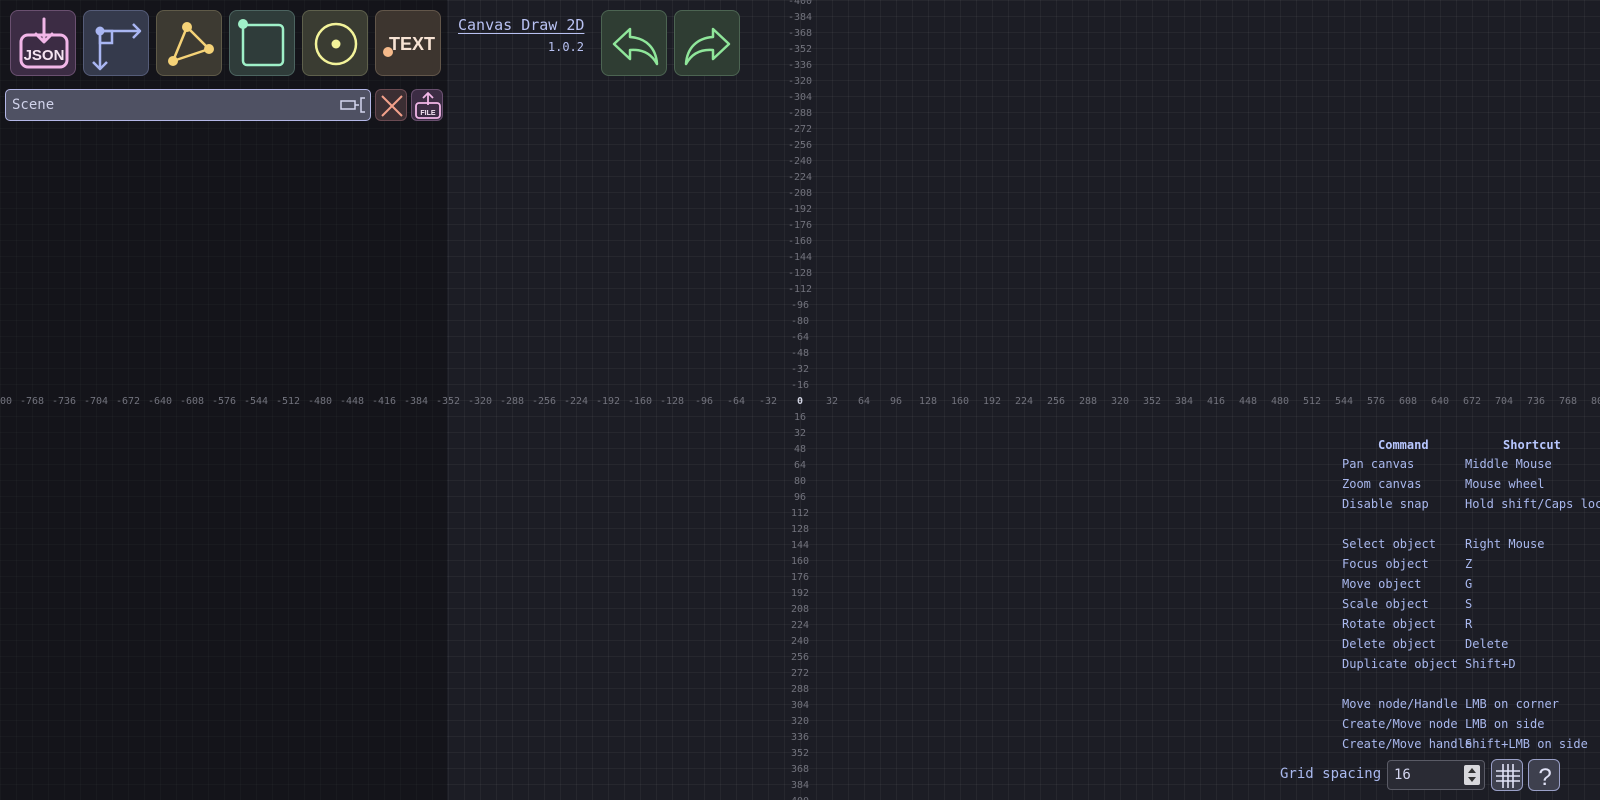 The height and width of the screenshot is (800, 1600). I want to click on y-axis-tick-label: -96, so click(800, 305).